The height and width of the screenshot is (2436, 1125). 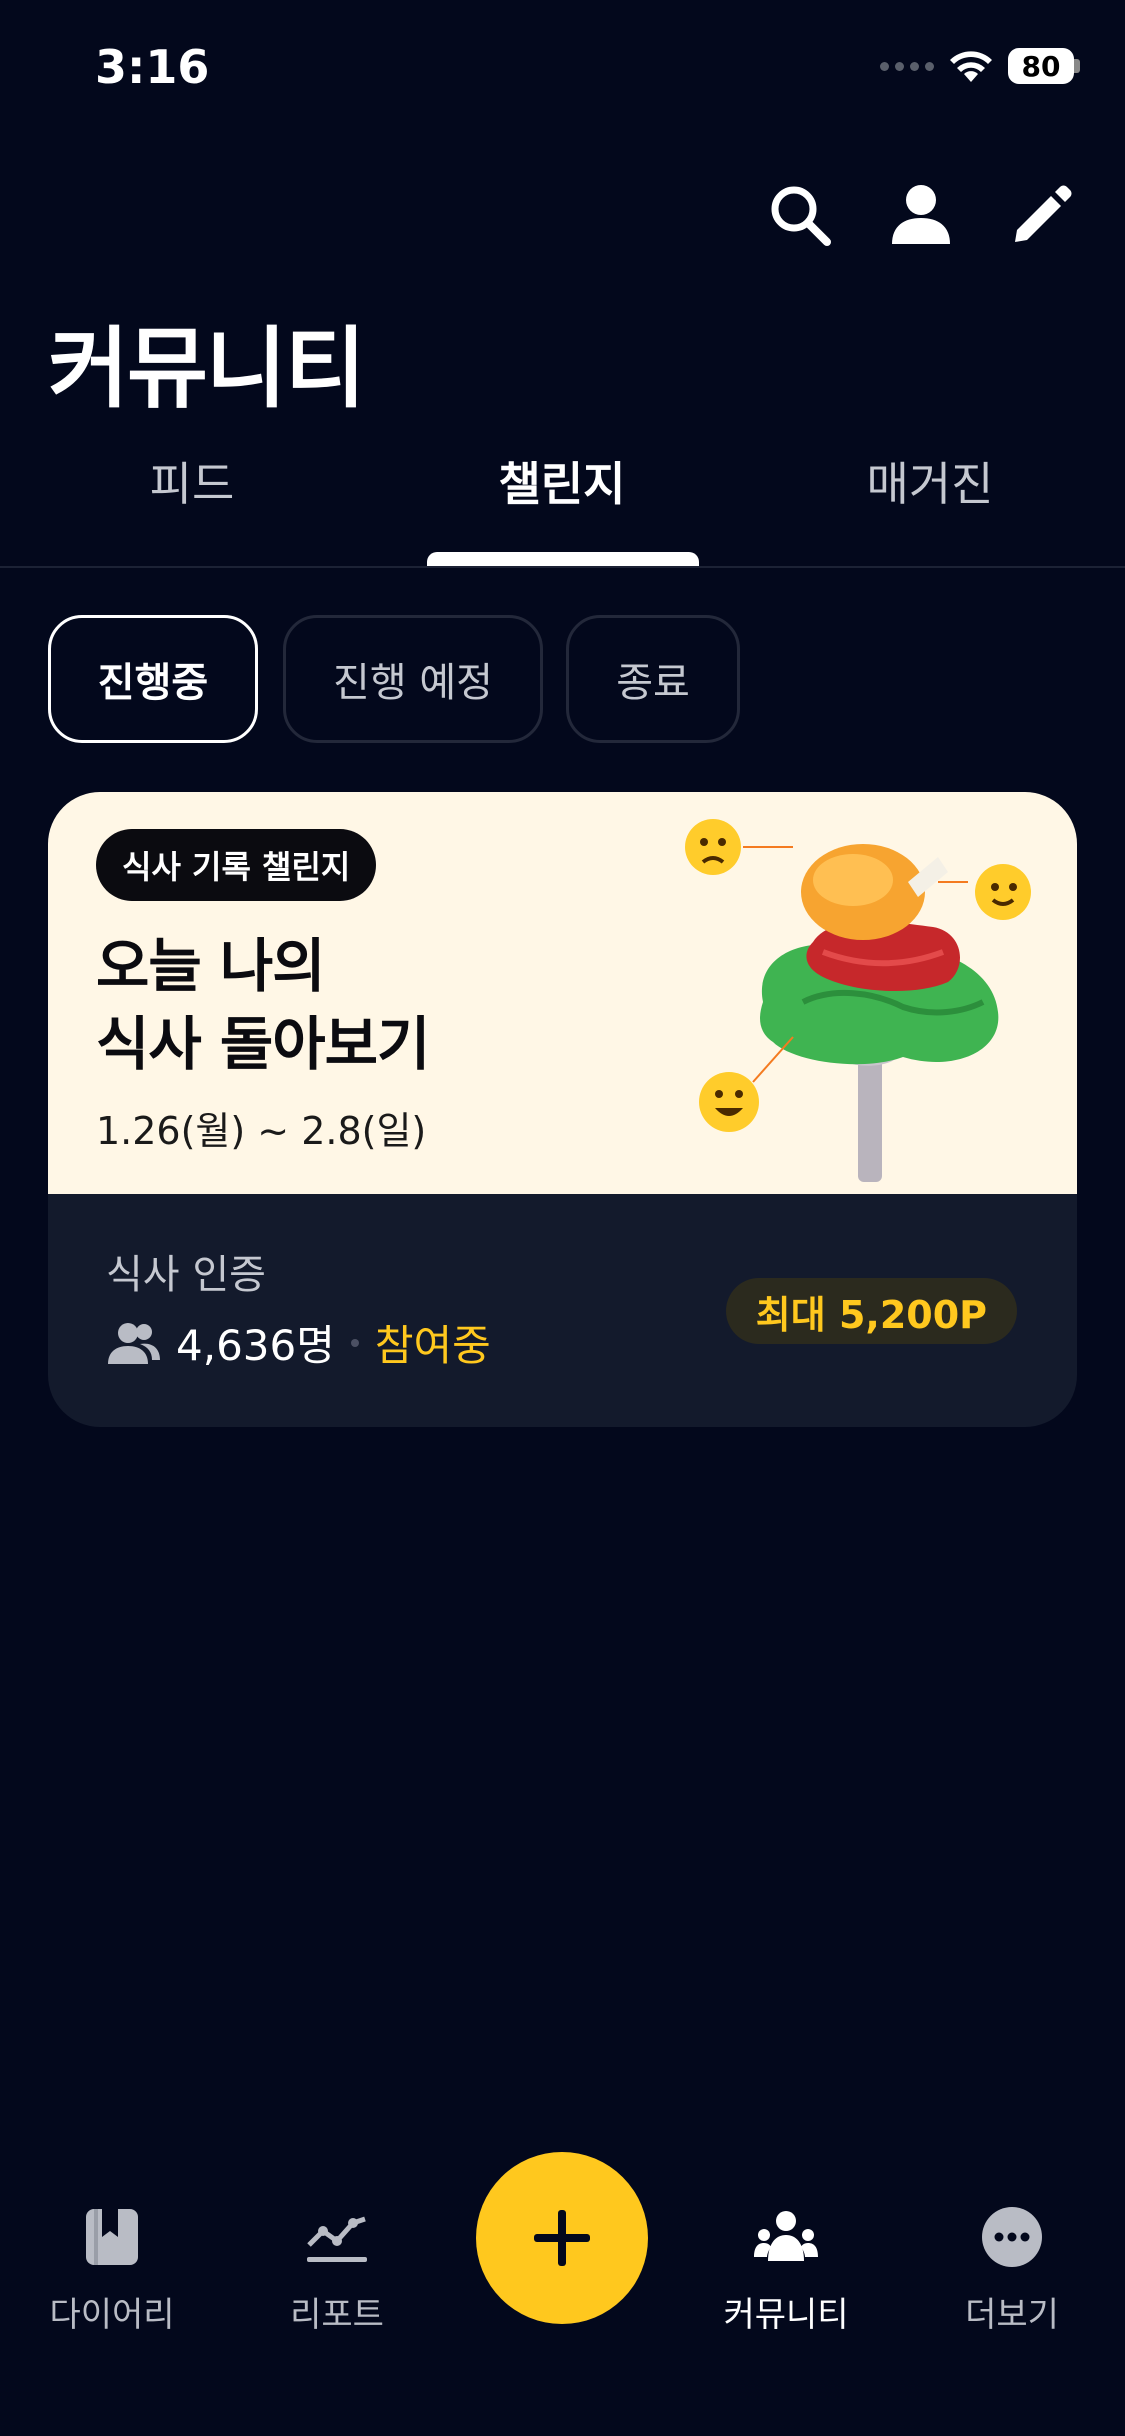 I want to click on nav-report: 리포트, so click(x=337, y=2270).